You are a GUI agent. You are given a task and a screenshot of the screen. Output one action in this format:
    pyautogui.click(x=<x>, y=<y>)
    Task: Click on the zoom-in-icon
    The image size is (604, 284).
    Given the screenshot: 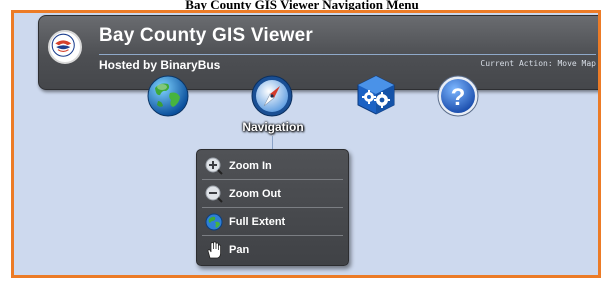 What is the action you would take?
    pyautogui.click(x=214, y=166)
    